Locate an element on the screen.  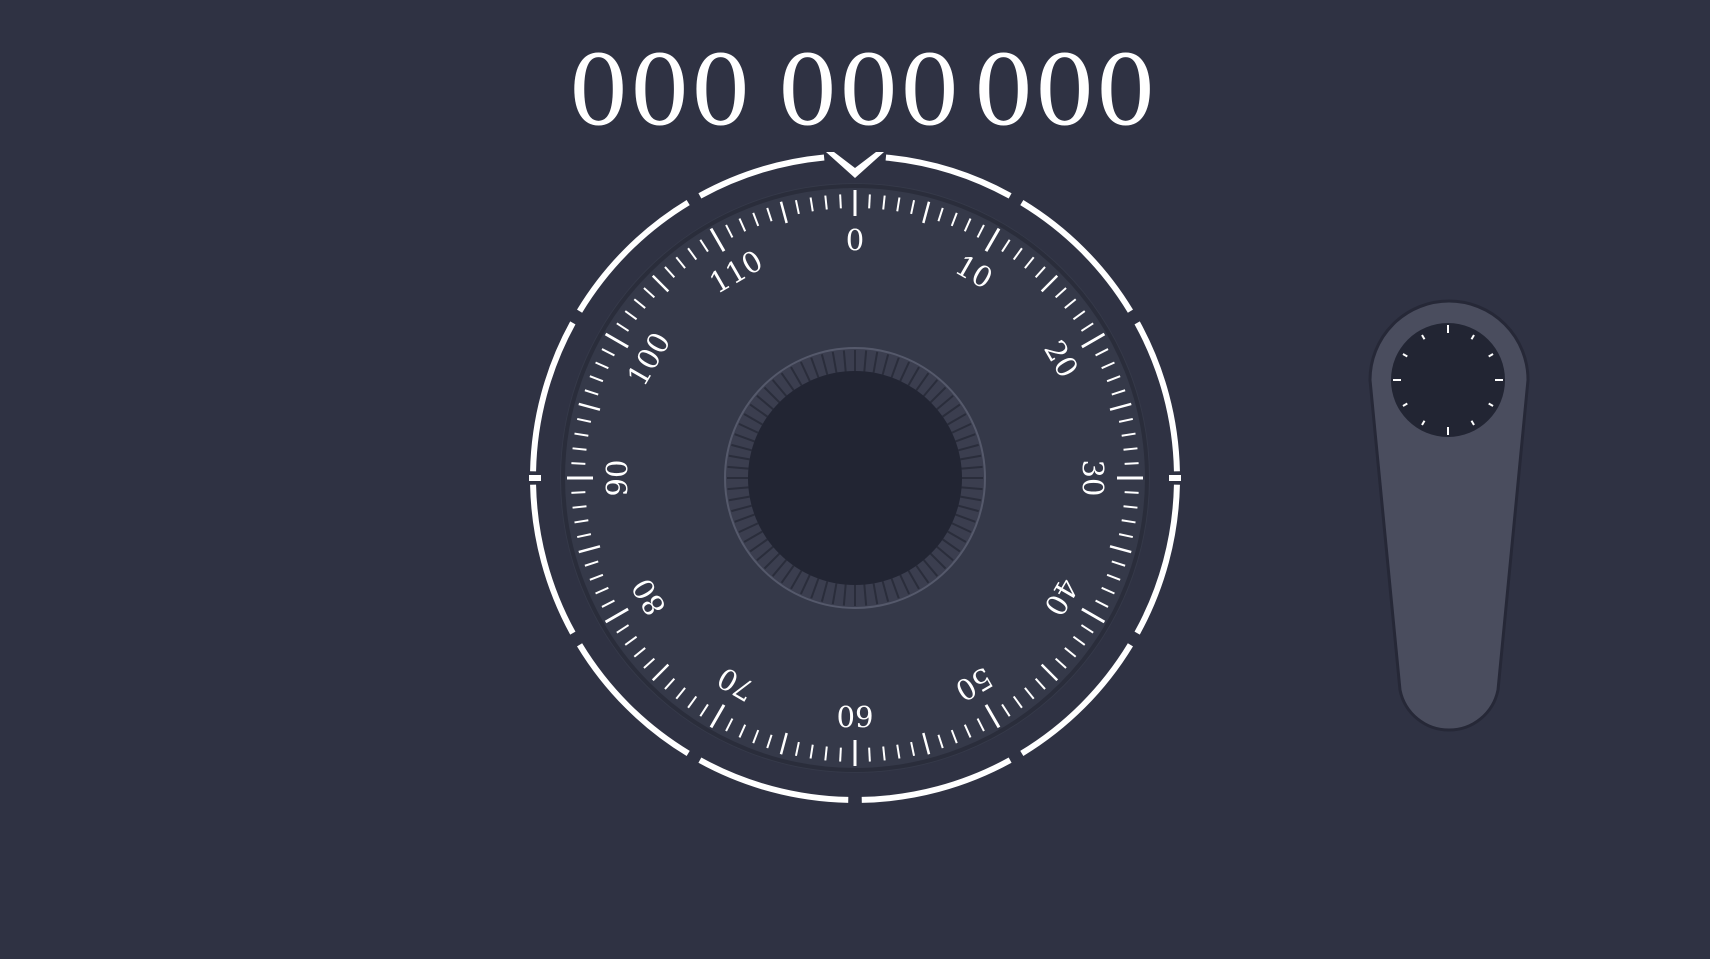
dial-label-60: 60 is located at coordinates (855, 716).